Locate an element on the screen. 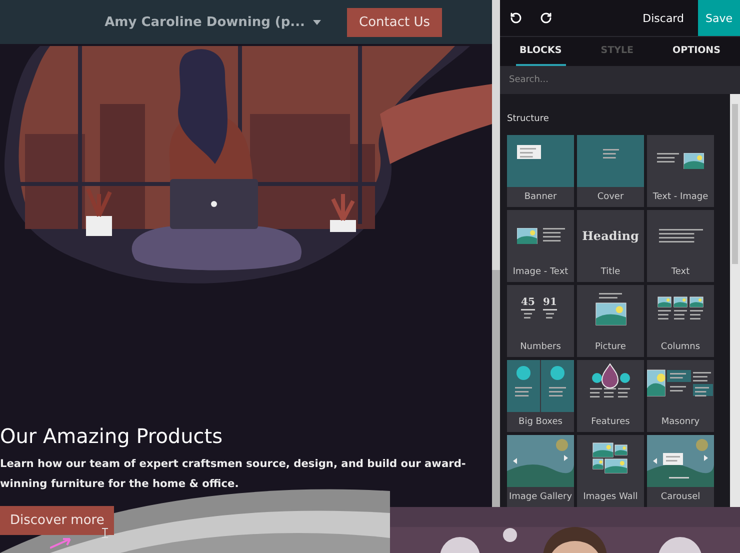 This screenshot has height=553, width=740. caret-icon is located at coordinates (317, 22).